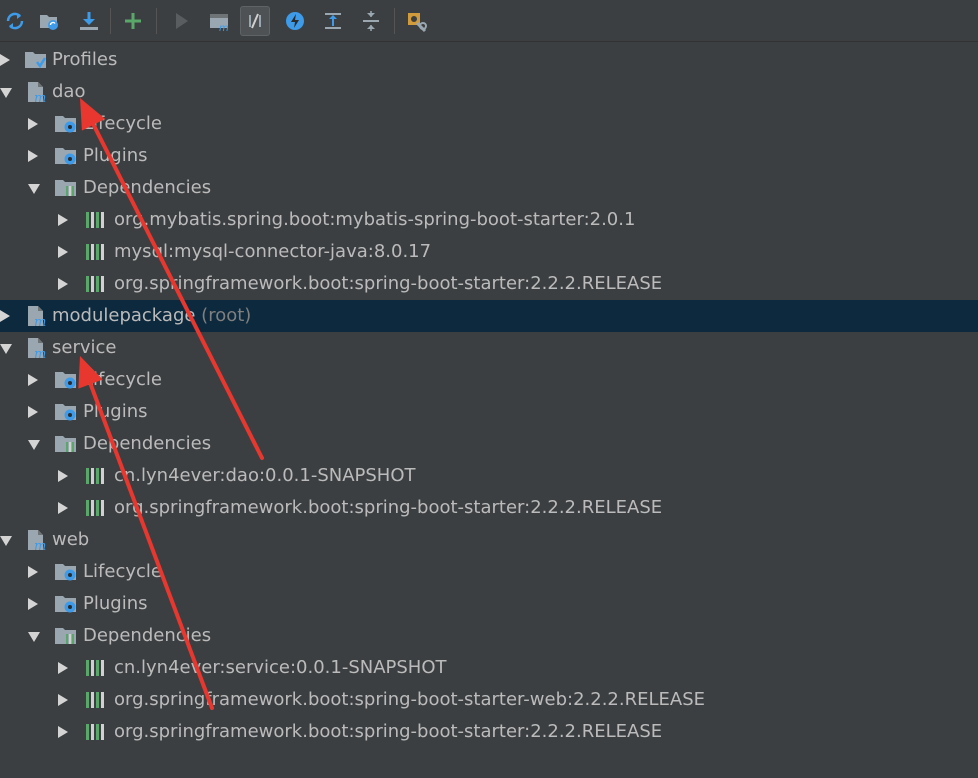  Describe the element at coordinates (489, 540) in the screenshot. I see `tree-node-web: m web` at that location.